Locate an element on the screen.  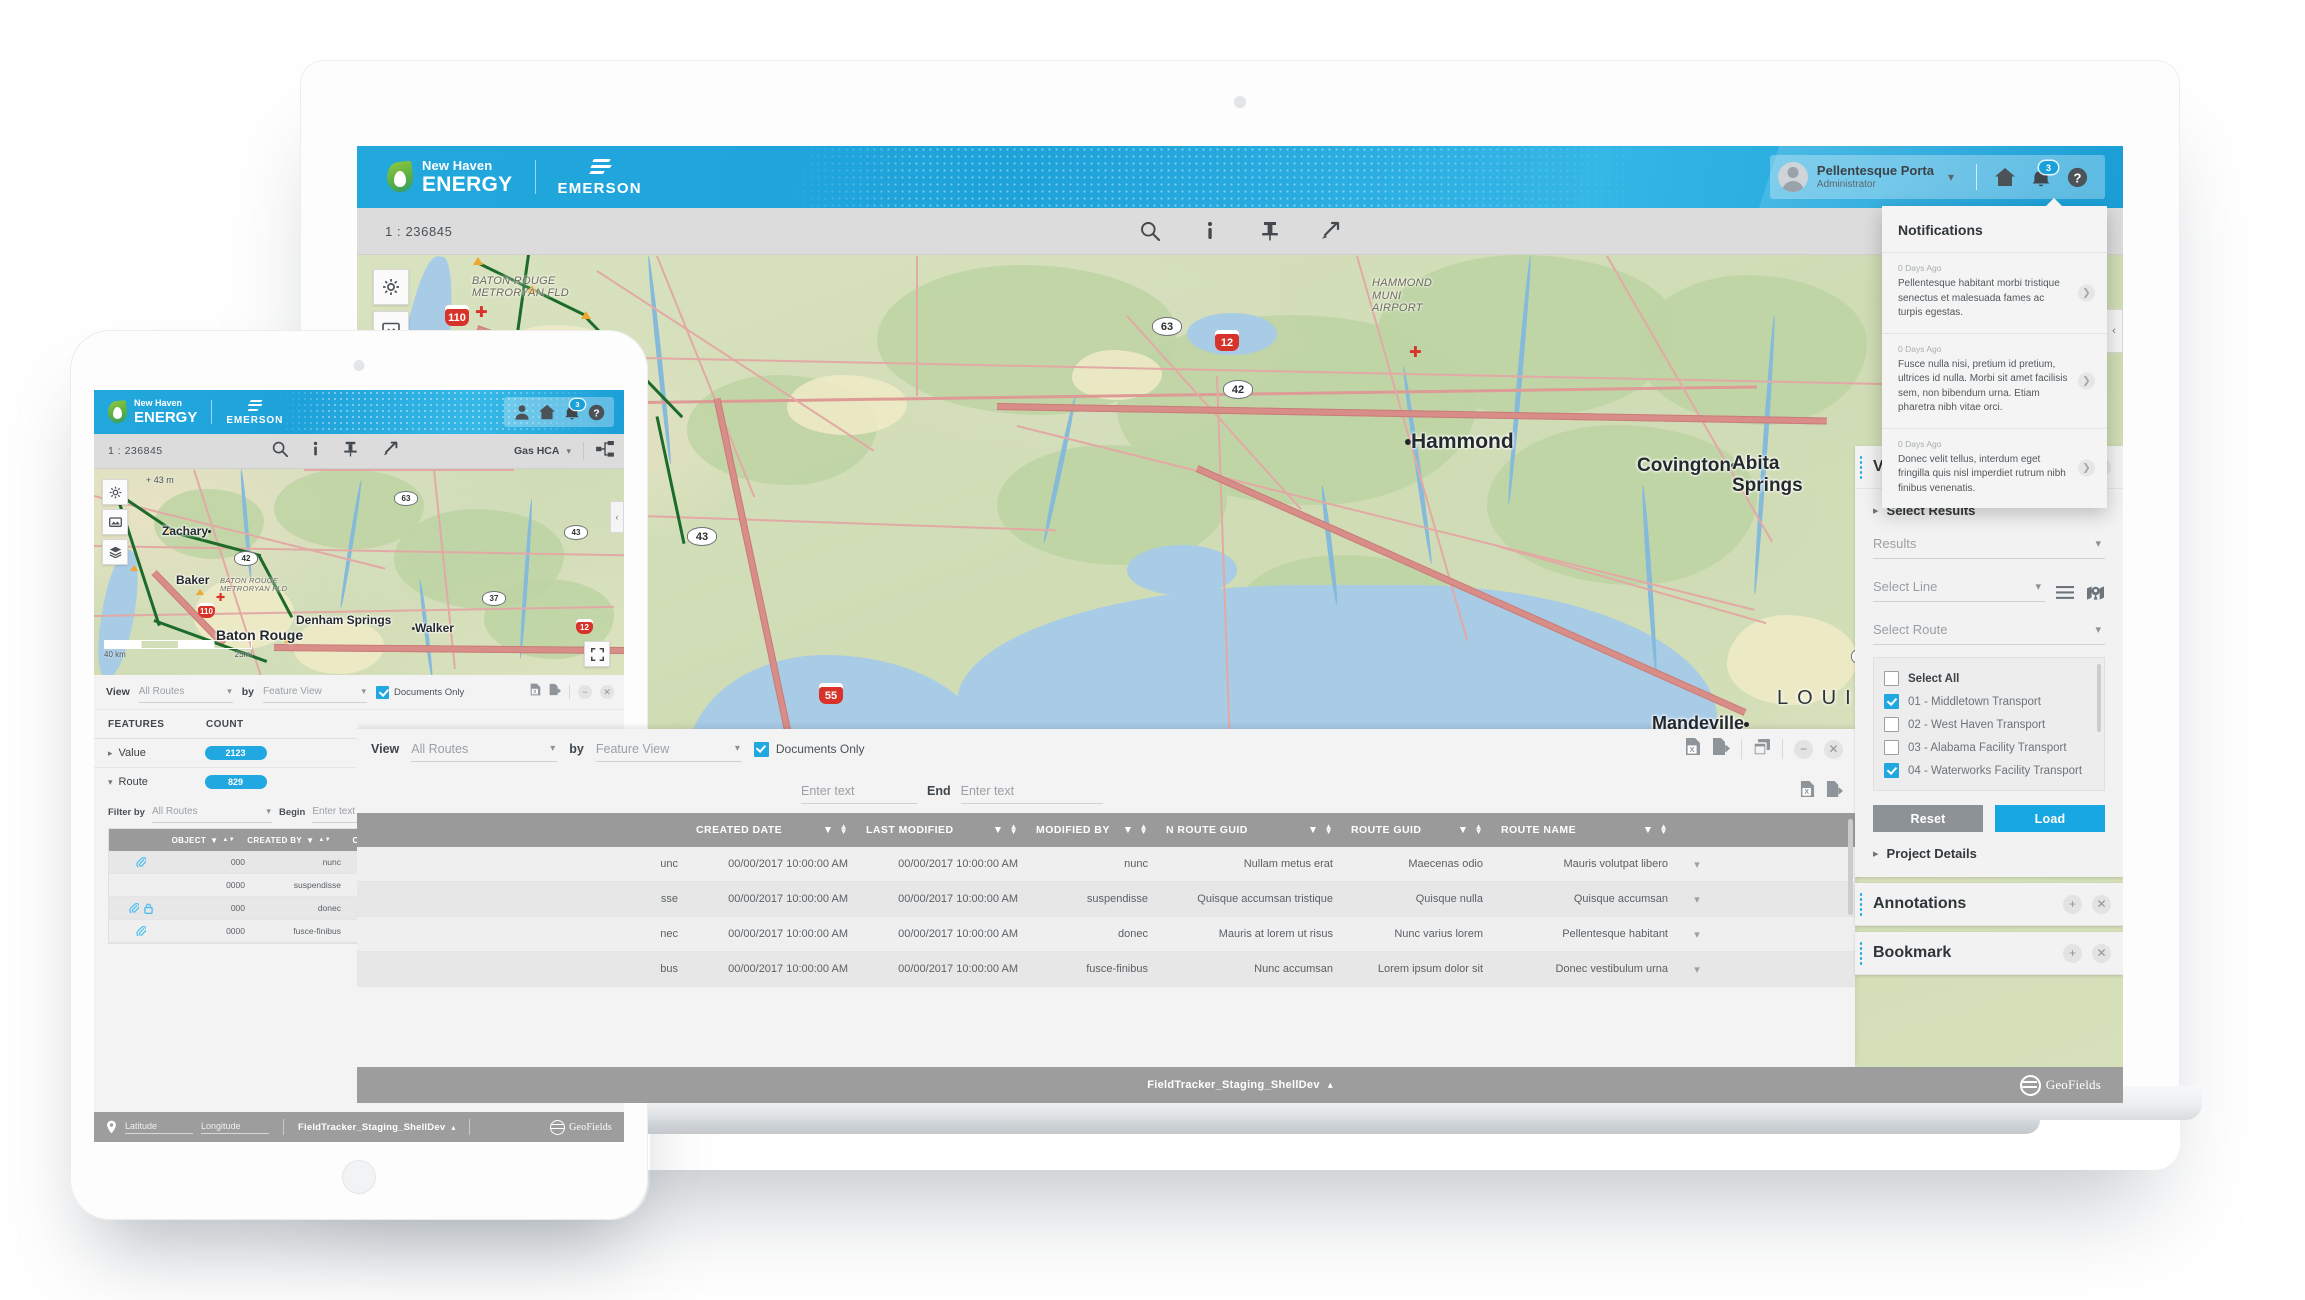
begin-input: Enter text is located at coordinates (859, 791).